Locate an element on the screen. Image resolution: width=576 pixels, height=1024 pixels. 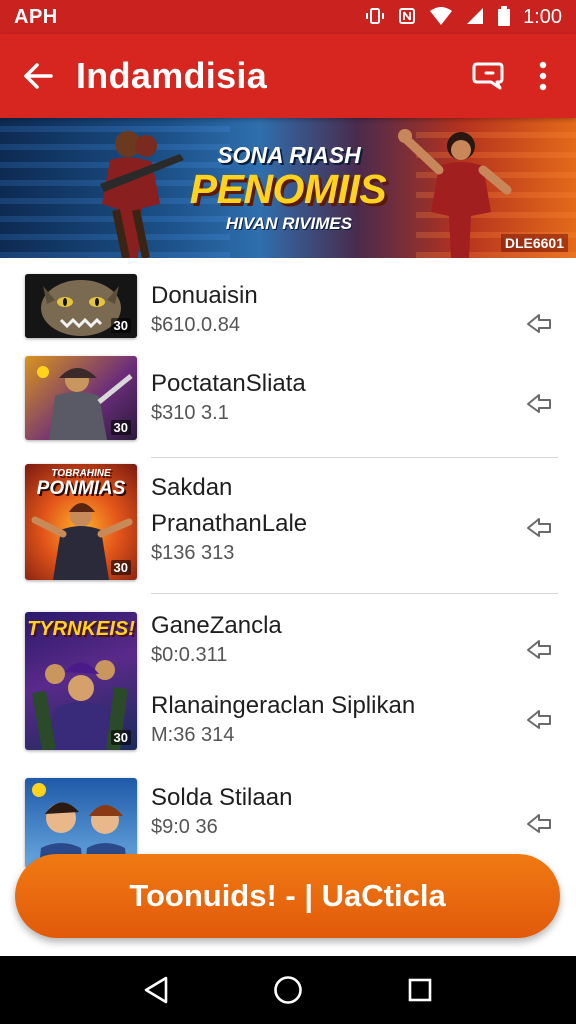
chat-button is located at coordinates (488, 76).